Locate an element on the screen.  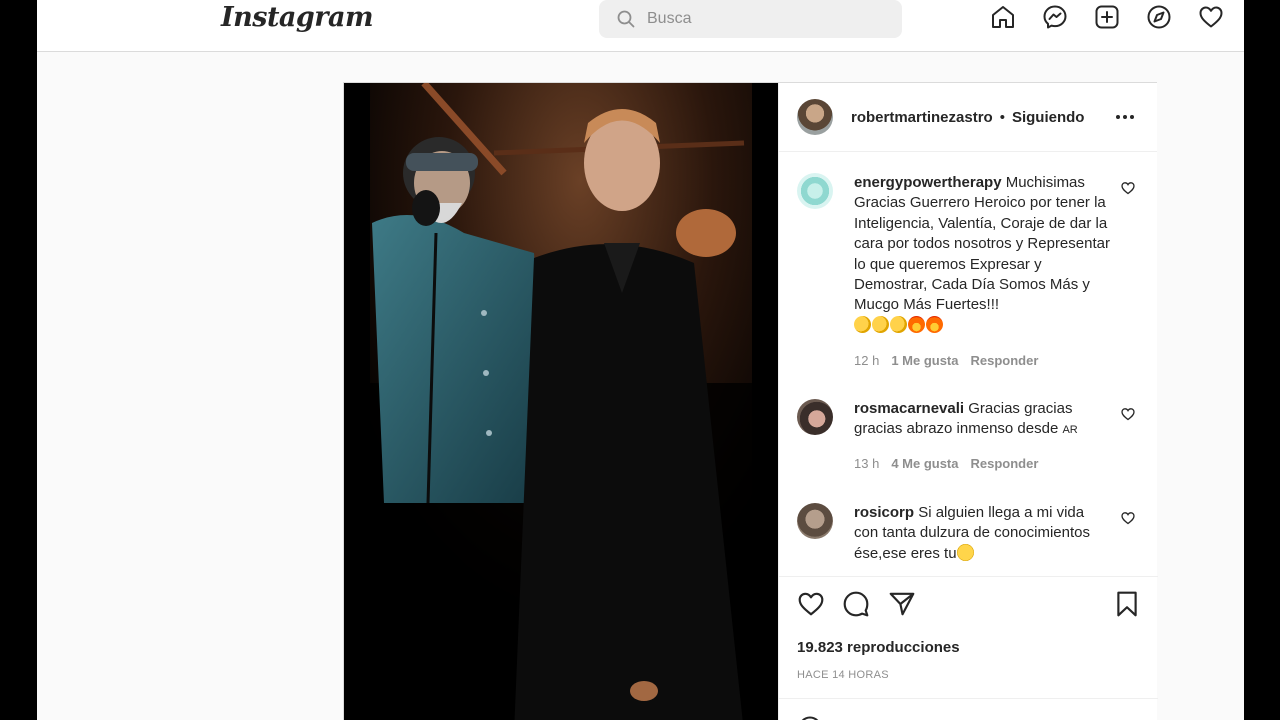
comment-username: energypowertherapy is located at coordinates (928, 182).